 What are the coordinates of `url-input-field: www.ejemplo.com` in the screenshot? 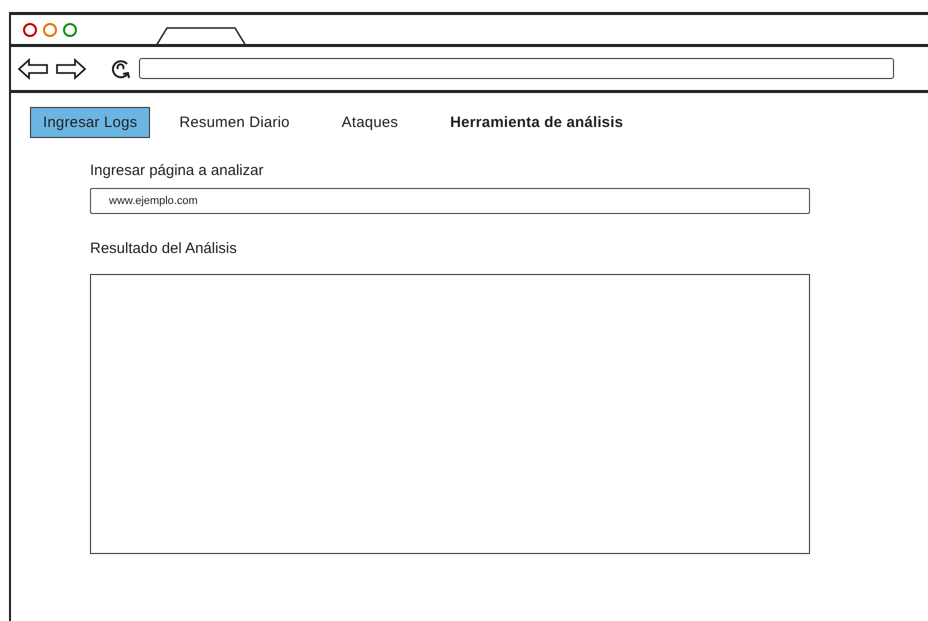 It's located at (450, 201).